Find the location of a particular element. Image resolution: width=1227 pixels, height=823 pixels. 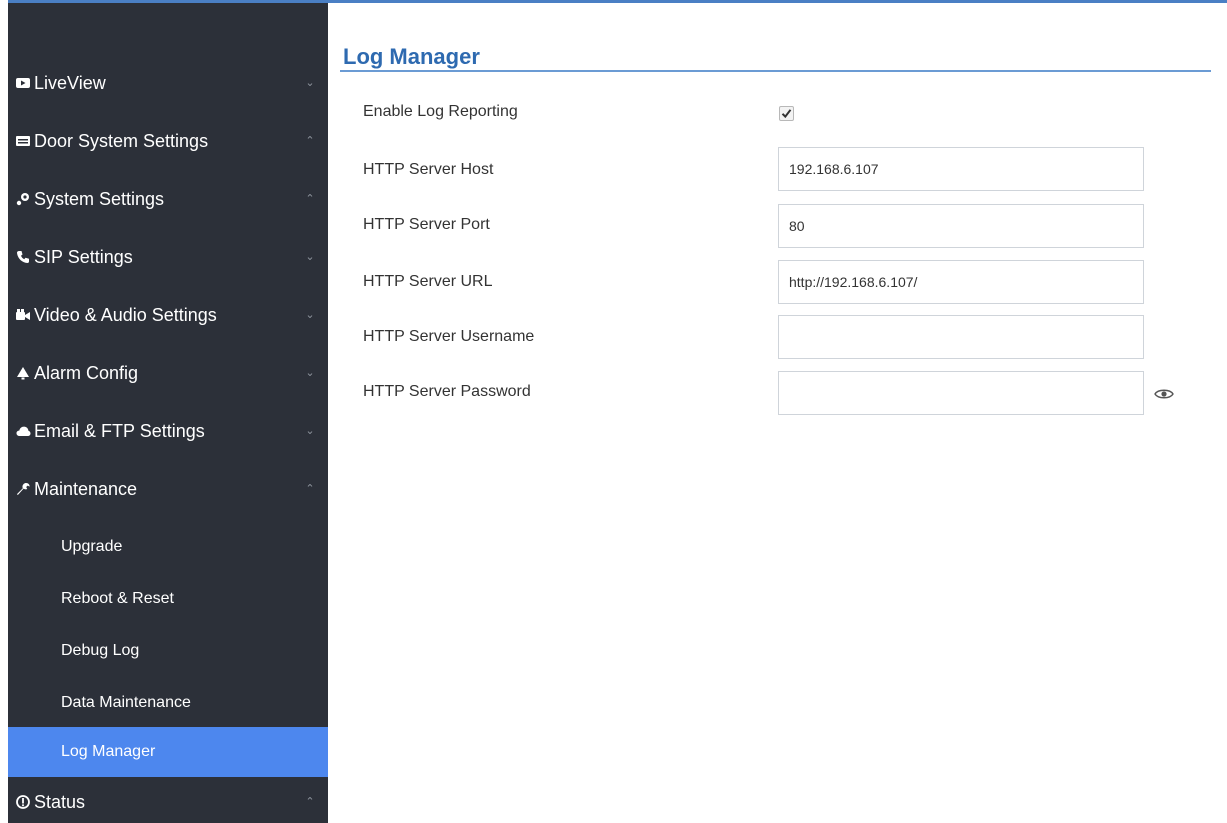

video-audio-icon is located at coordinates (23, 315).